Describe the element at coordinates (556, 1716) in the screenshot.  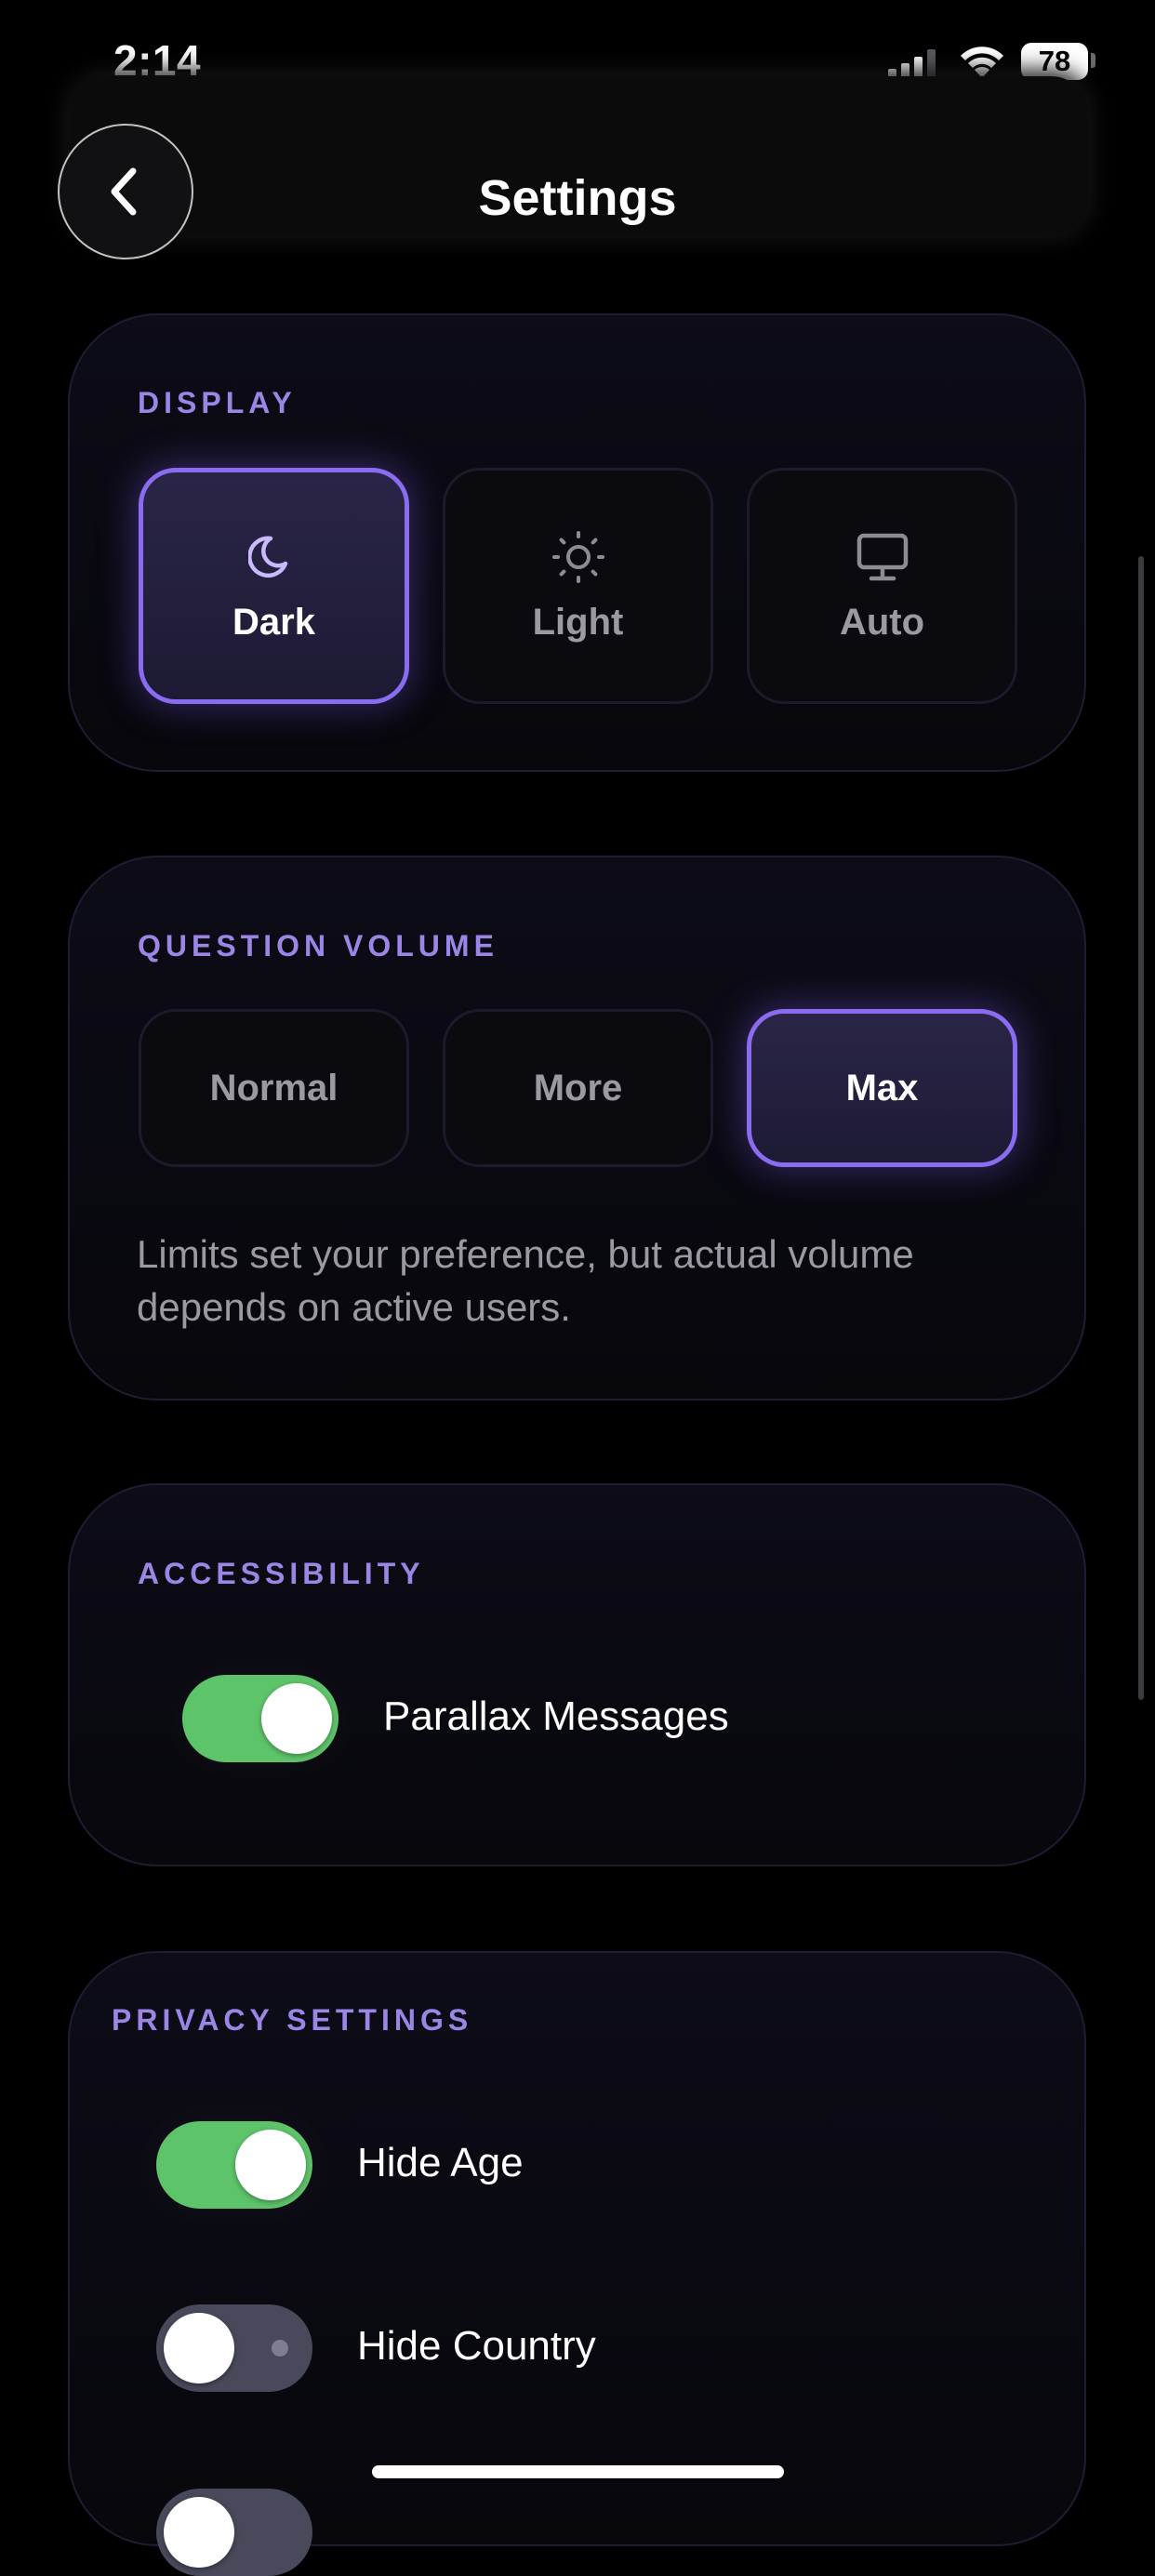
I see `toggle-label: Parallax Messages` at that location.